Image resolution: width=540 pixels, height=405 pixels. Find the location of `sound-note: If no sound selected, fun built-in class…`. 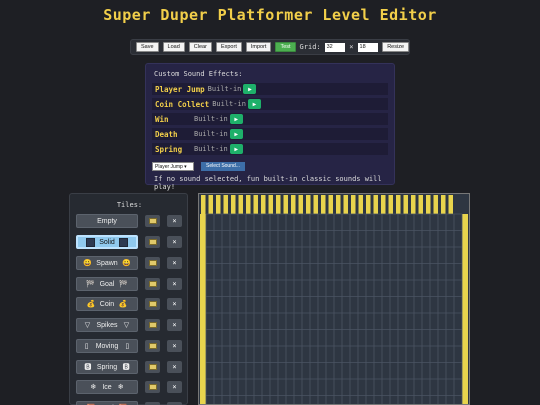

sound-note: If no sound selected, fun built-in class… is located at coordinates (268, 183).